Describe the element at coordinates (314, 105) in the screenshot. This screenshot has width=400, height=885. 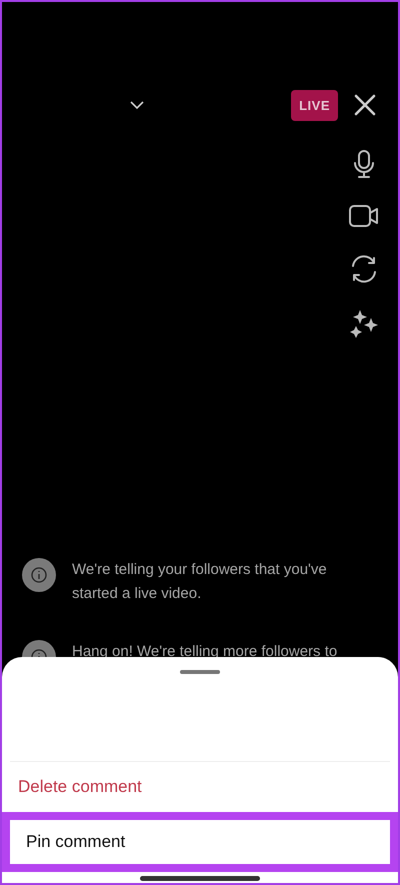
I see `live-badge: LIVE` at that location.